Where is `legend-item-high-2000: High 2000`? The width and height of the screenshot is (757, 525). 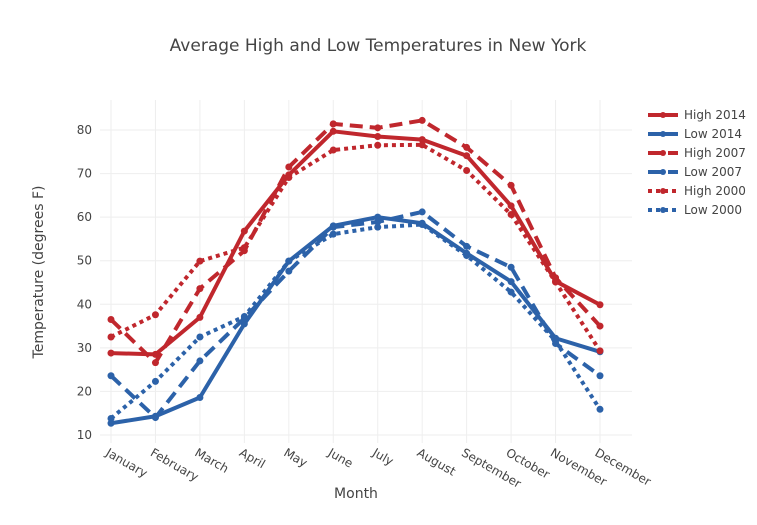 legend-item-high-2000: High 2000 is located at coordinates (697, 191).